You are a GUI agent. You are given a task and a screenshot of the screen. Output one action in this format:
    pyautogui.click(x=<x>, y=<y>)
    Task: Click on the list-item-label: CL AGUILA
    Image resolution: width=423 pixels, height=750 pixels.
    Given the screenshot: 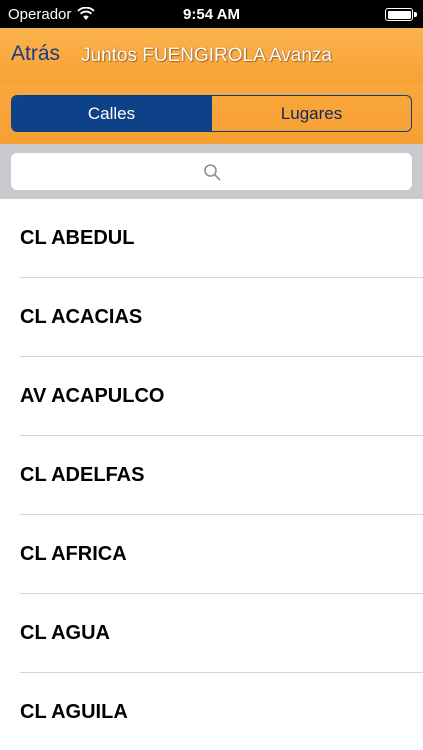 What is the action you would take?
    pyautogui.click(x=74, y=712)
    